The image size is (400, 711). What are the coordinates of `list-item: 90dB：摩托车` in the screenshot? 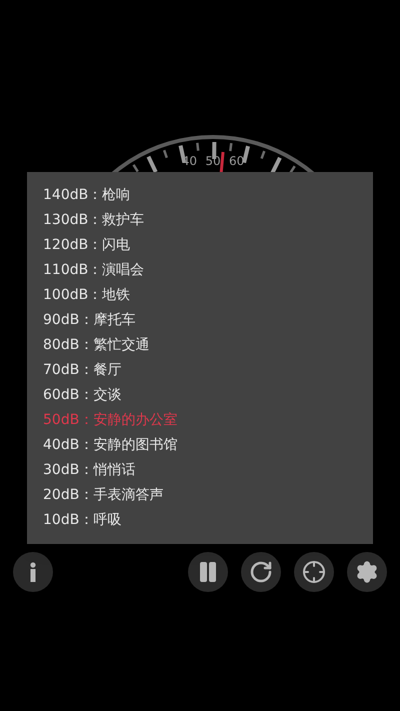 It's located at (208, 320).